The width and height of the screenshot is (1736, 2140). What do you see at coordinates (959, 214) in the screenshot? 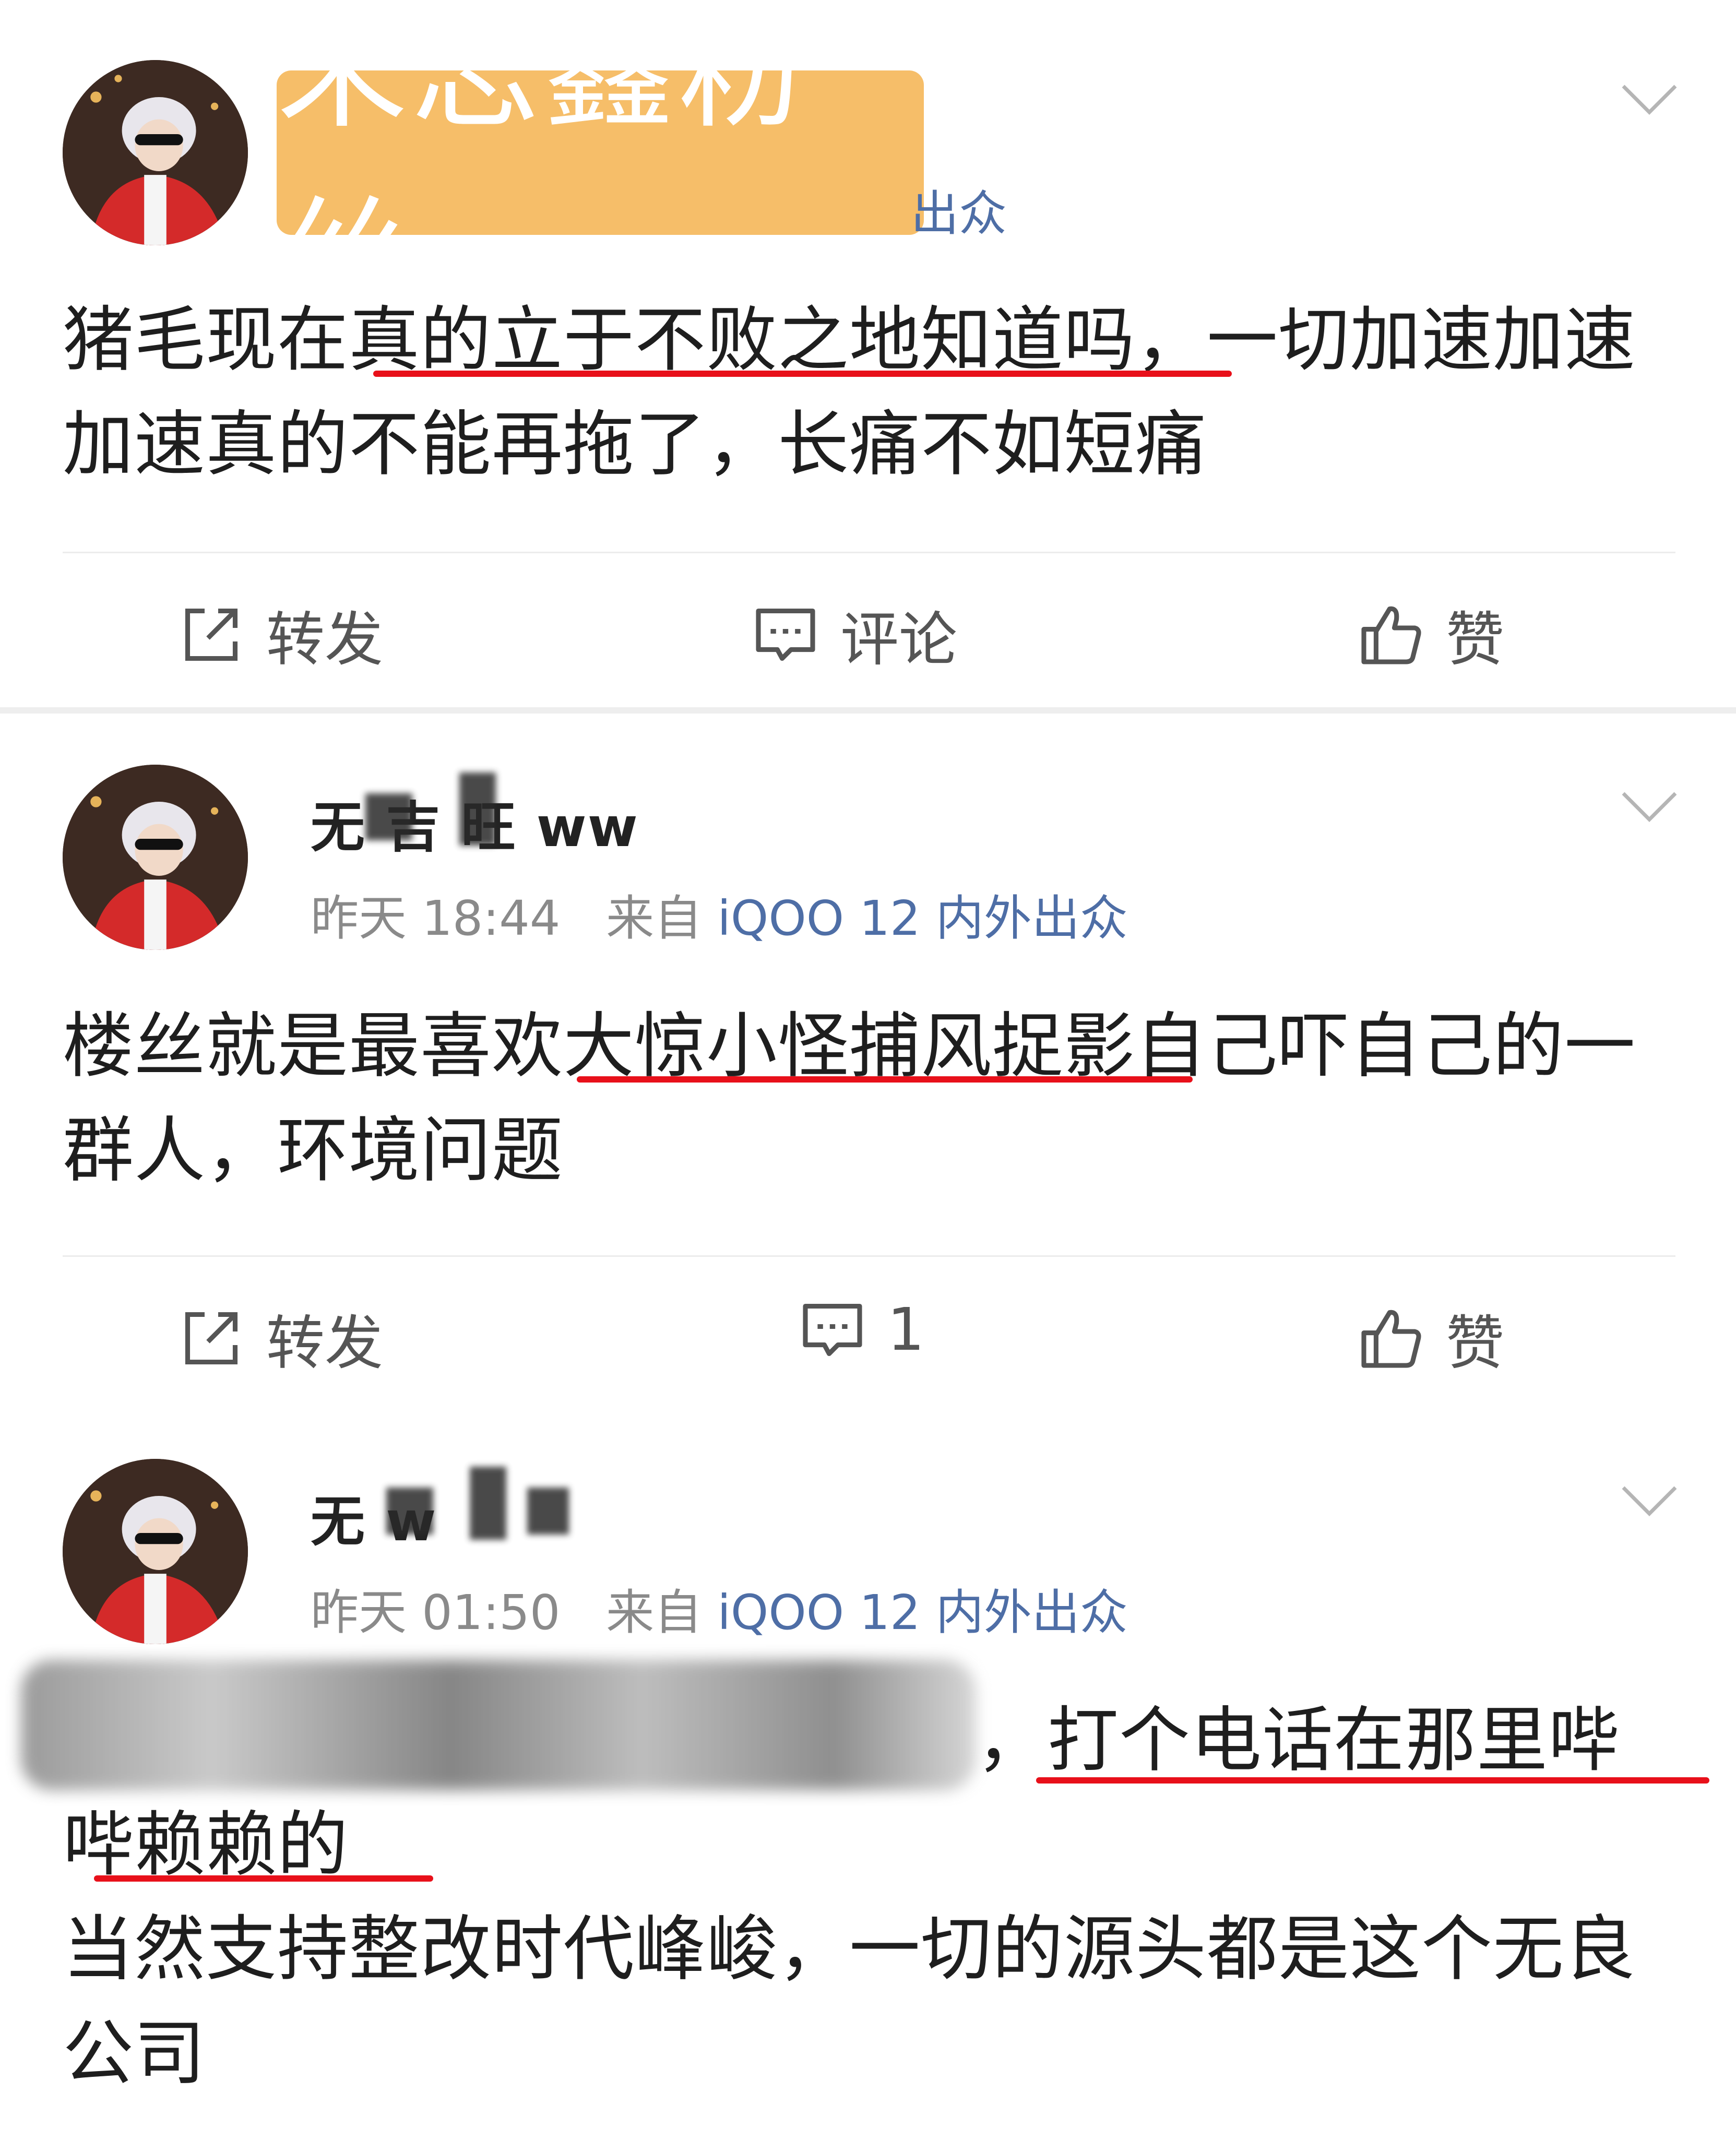
I see `post-meta-partial: 出众` at bounding box center [959, 214].